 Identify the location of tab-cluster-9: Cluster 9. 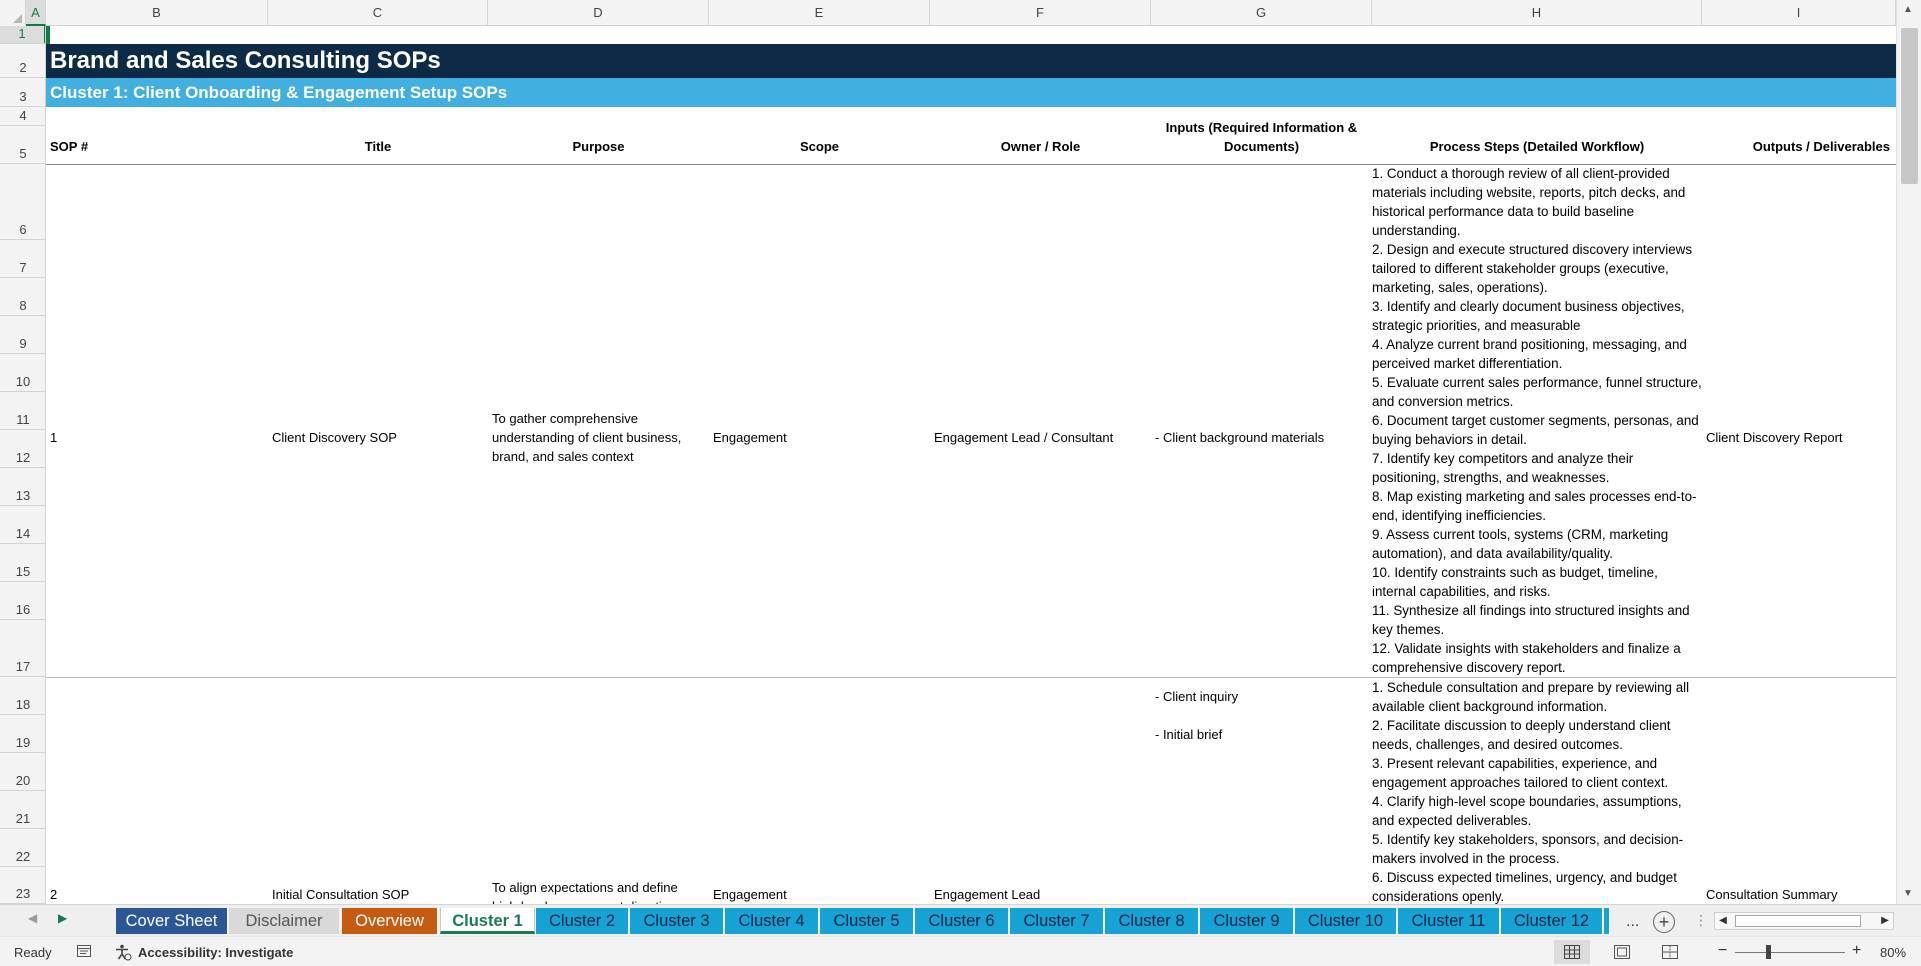
(1247, 921).